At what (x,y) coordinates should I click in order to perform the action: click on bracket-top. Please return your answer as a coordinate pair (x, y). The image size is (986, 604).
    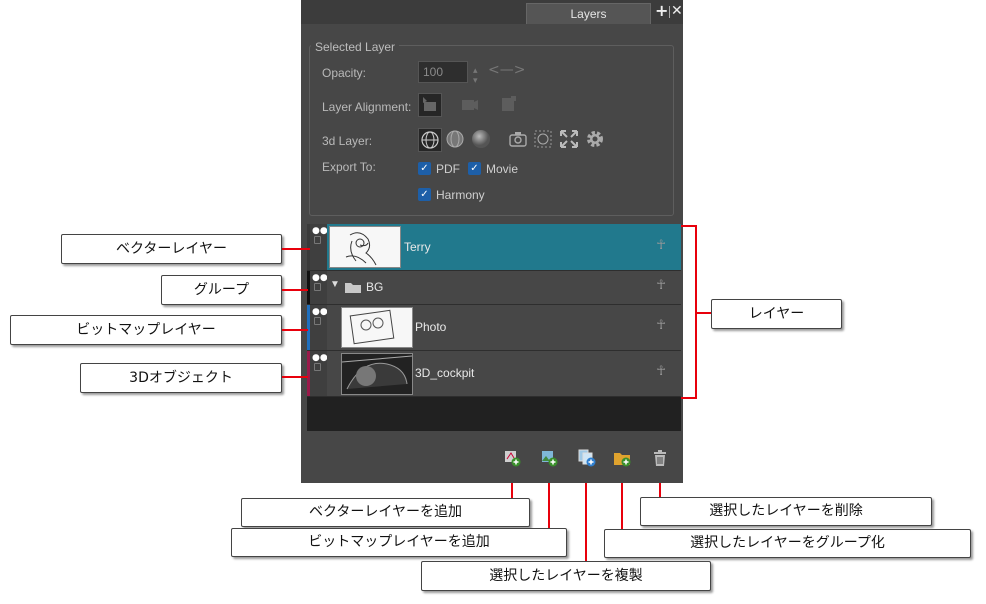
    Looking at the image, I should click on (688, 226).